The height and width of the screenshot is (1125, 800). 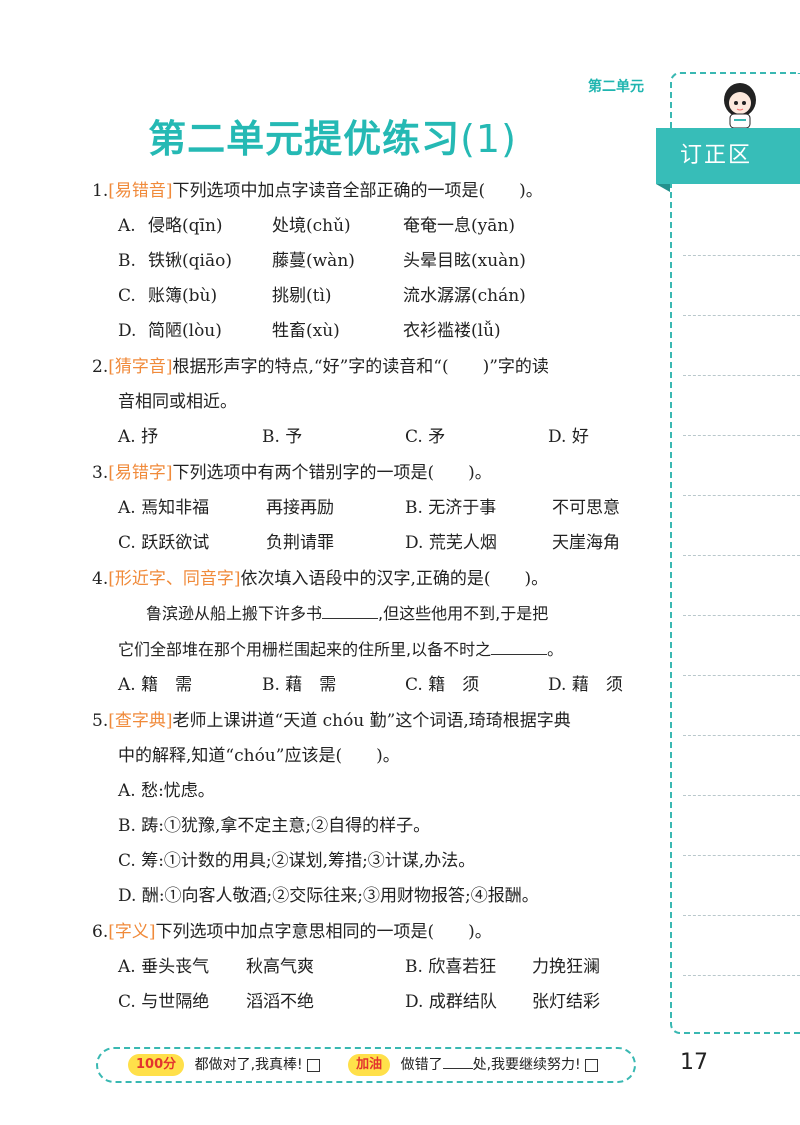 I want to click on unit-tag: 第二单元, so click(x=616, y=87).